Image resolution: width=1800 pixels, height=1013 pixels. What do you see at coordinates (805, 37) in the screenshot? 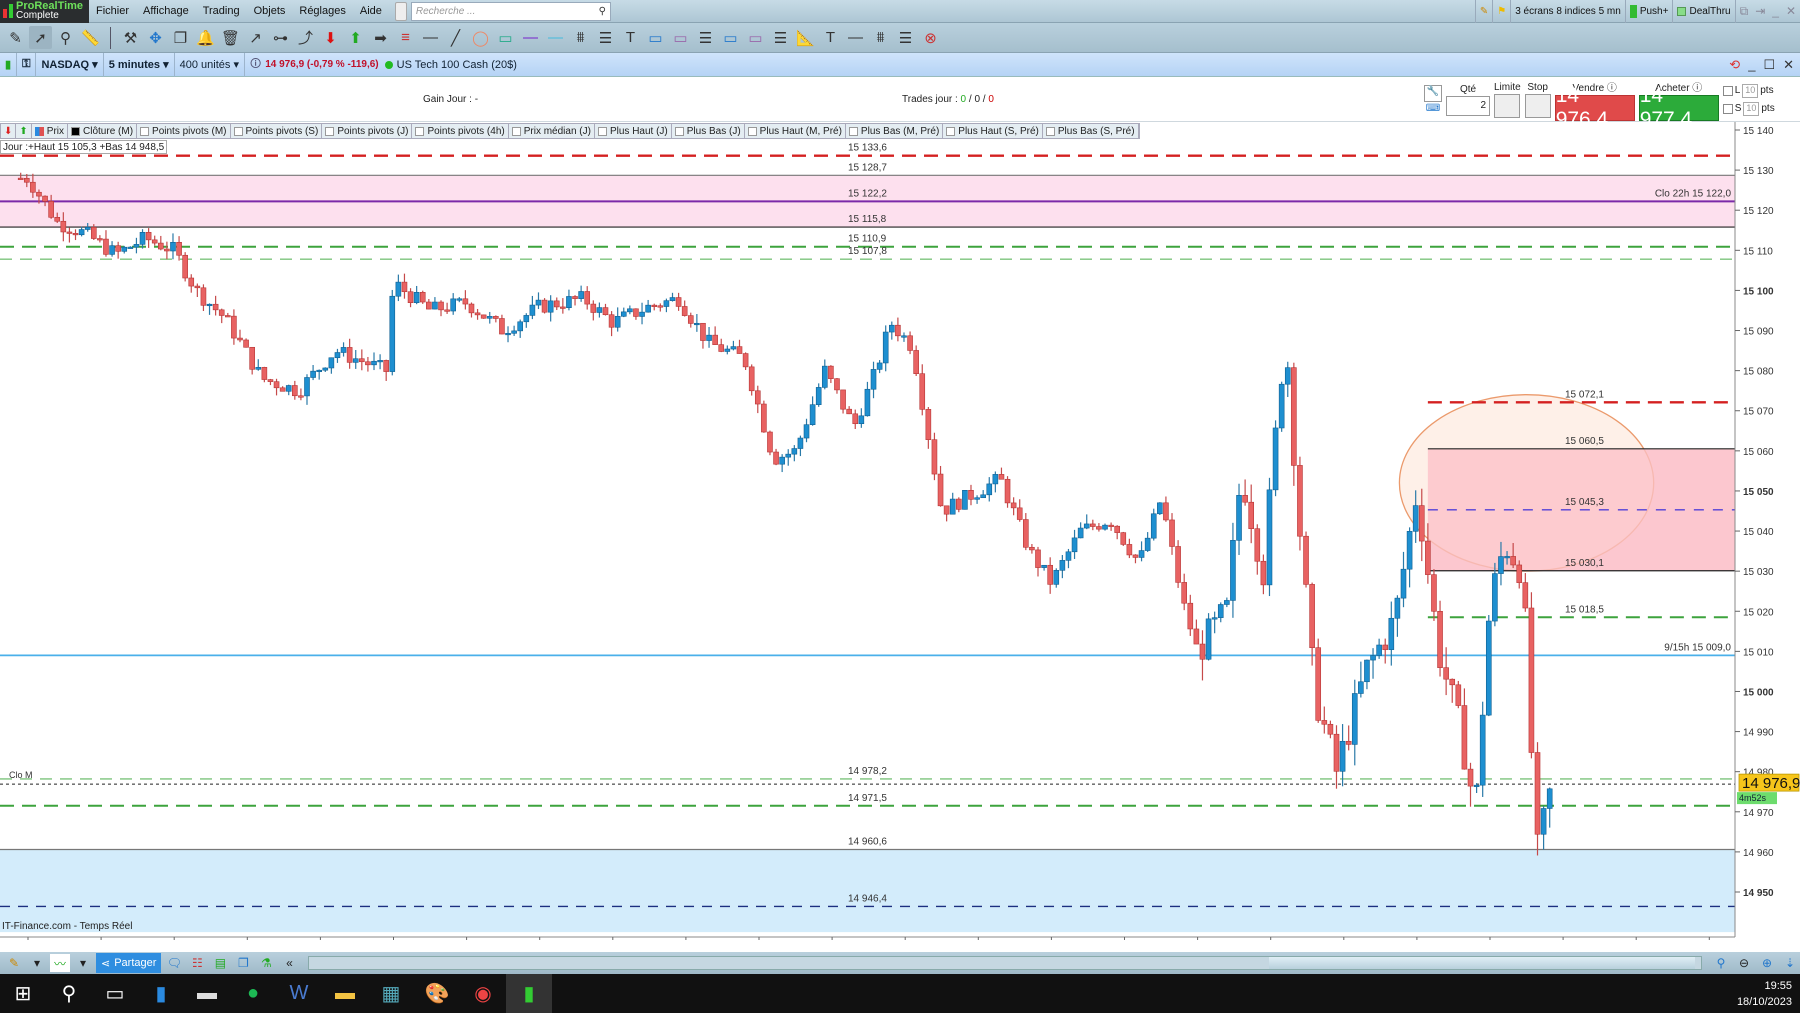
I see `measure-icon: 📐` at bounding box center [805, 37].